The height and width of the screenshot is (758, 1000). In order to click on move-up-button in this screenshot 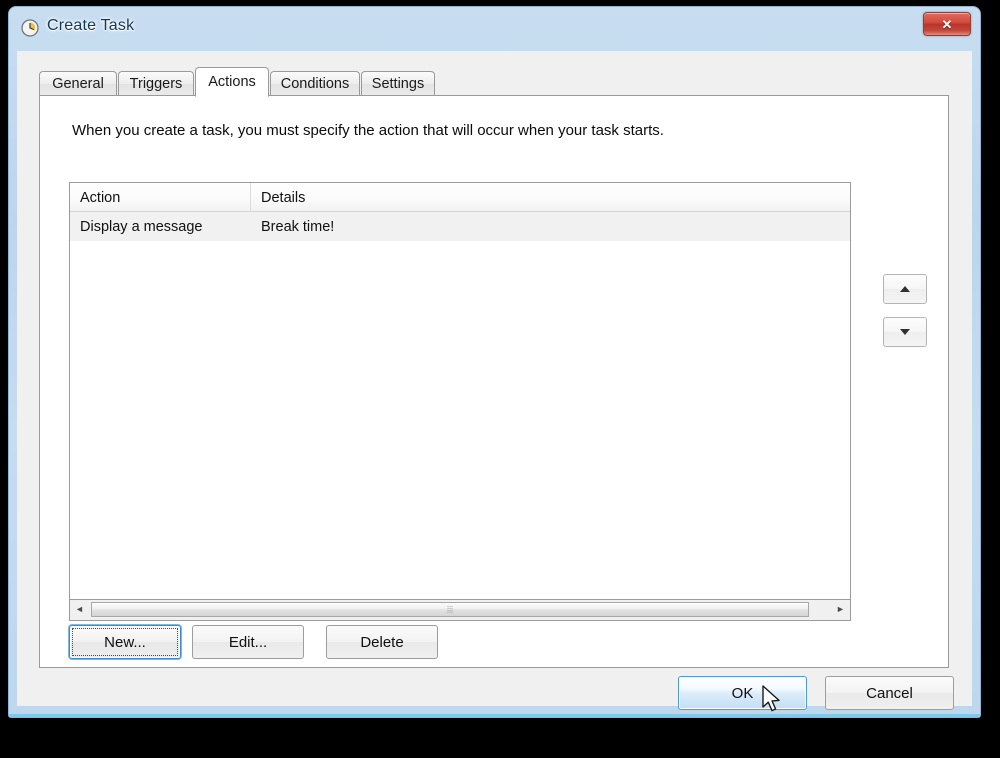, I will do `click(905, 289)`.